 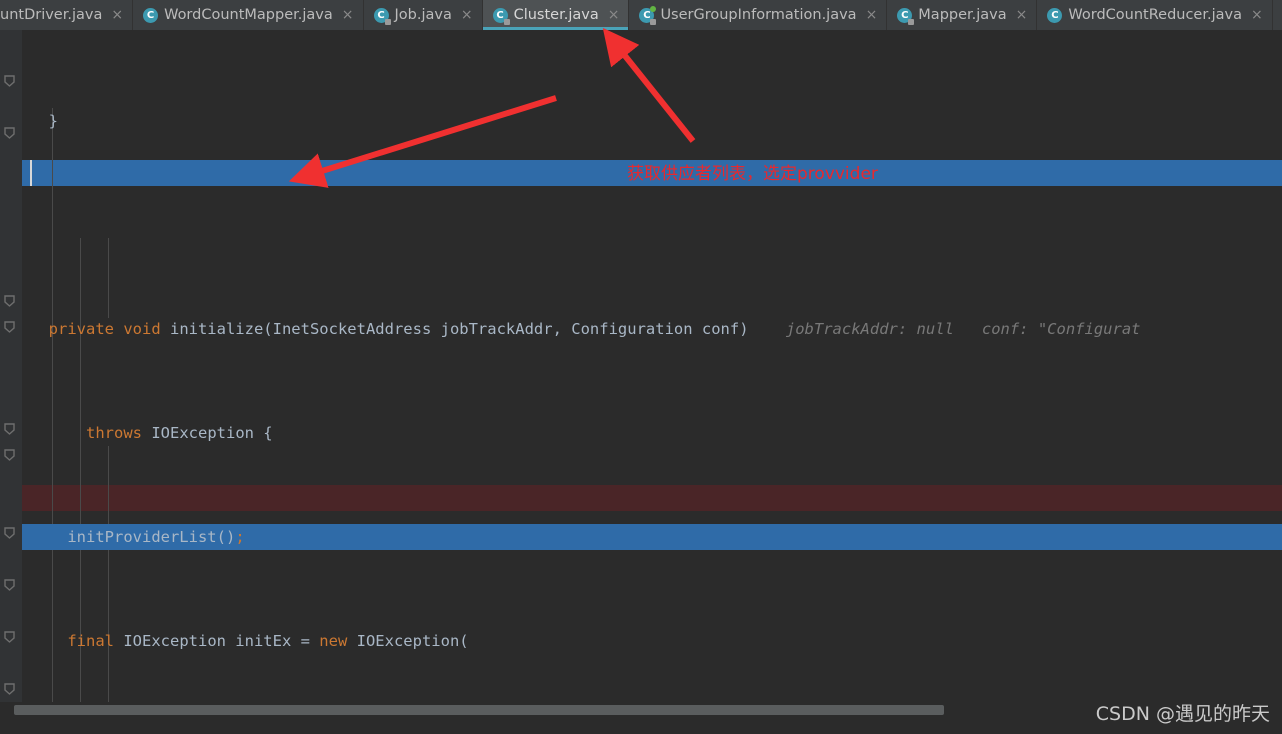 I want to click on csdn-watermark: CSDN @遇见的昨天, so click(x=1182, y=714).